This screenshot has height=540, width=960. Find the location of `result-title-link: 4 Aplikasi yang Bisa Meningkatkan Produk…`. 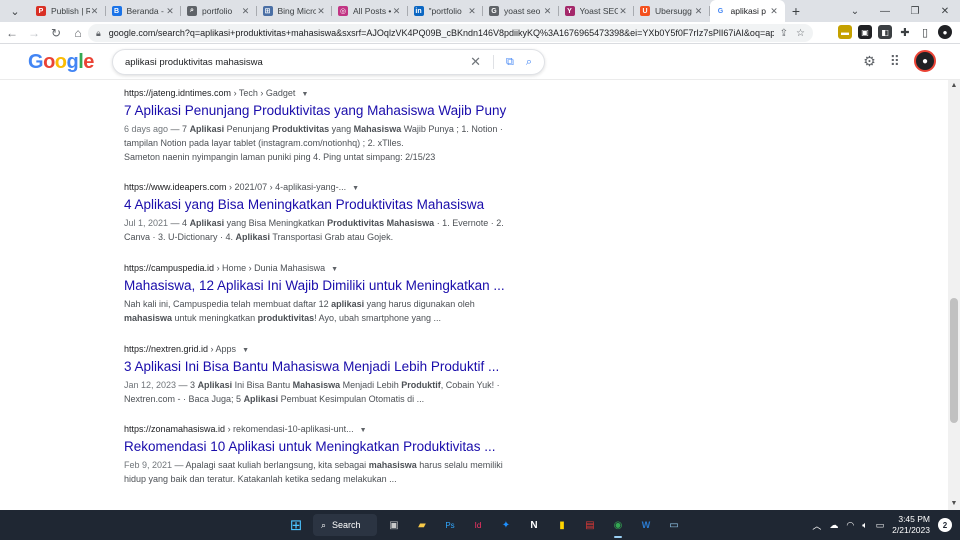

result-title-link: 4 Aplikasi yang Bisa Meningkatkan Produk… is located at coordinates (314, 205).